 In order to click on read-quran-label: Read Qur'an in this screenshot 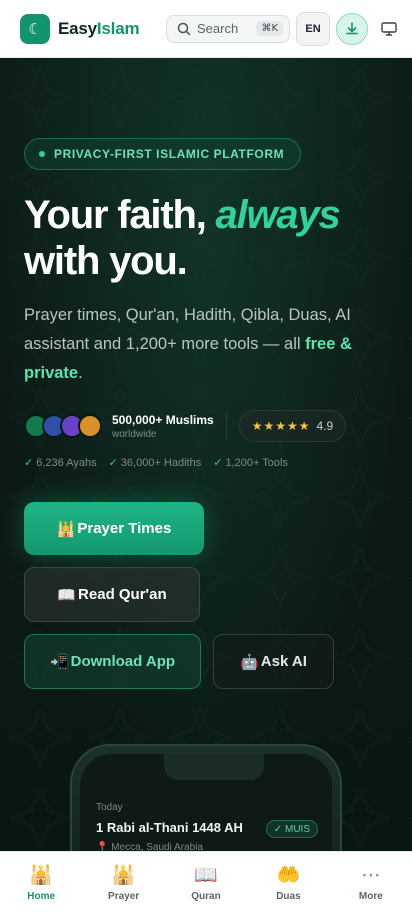, I will do `click(122, 594)`.